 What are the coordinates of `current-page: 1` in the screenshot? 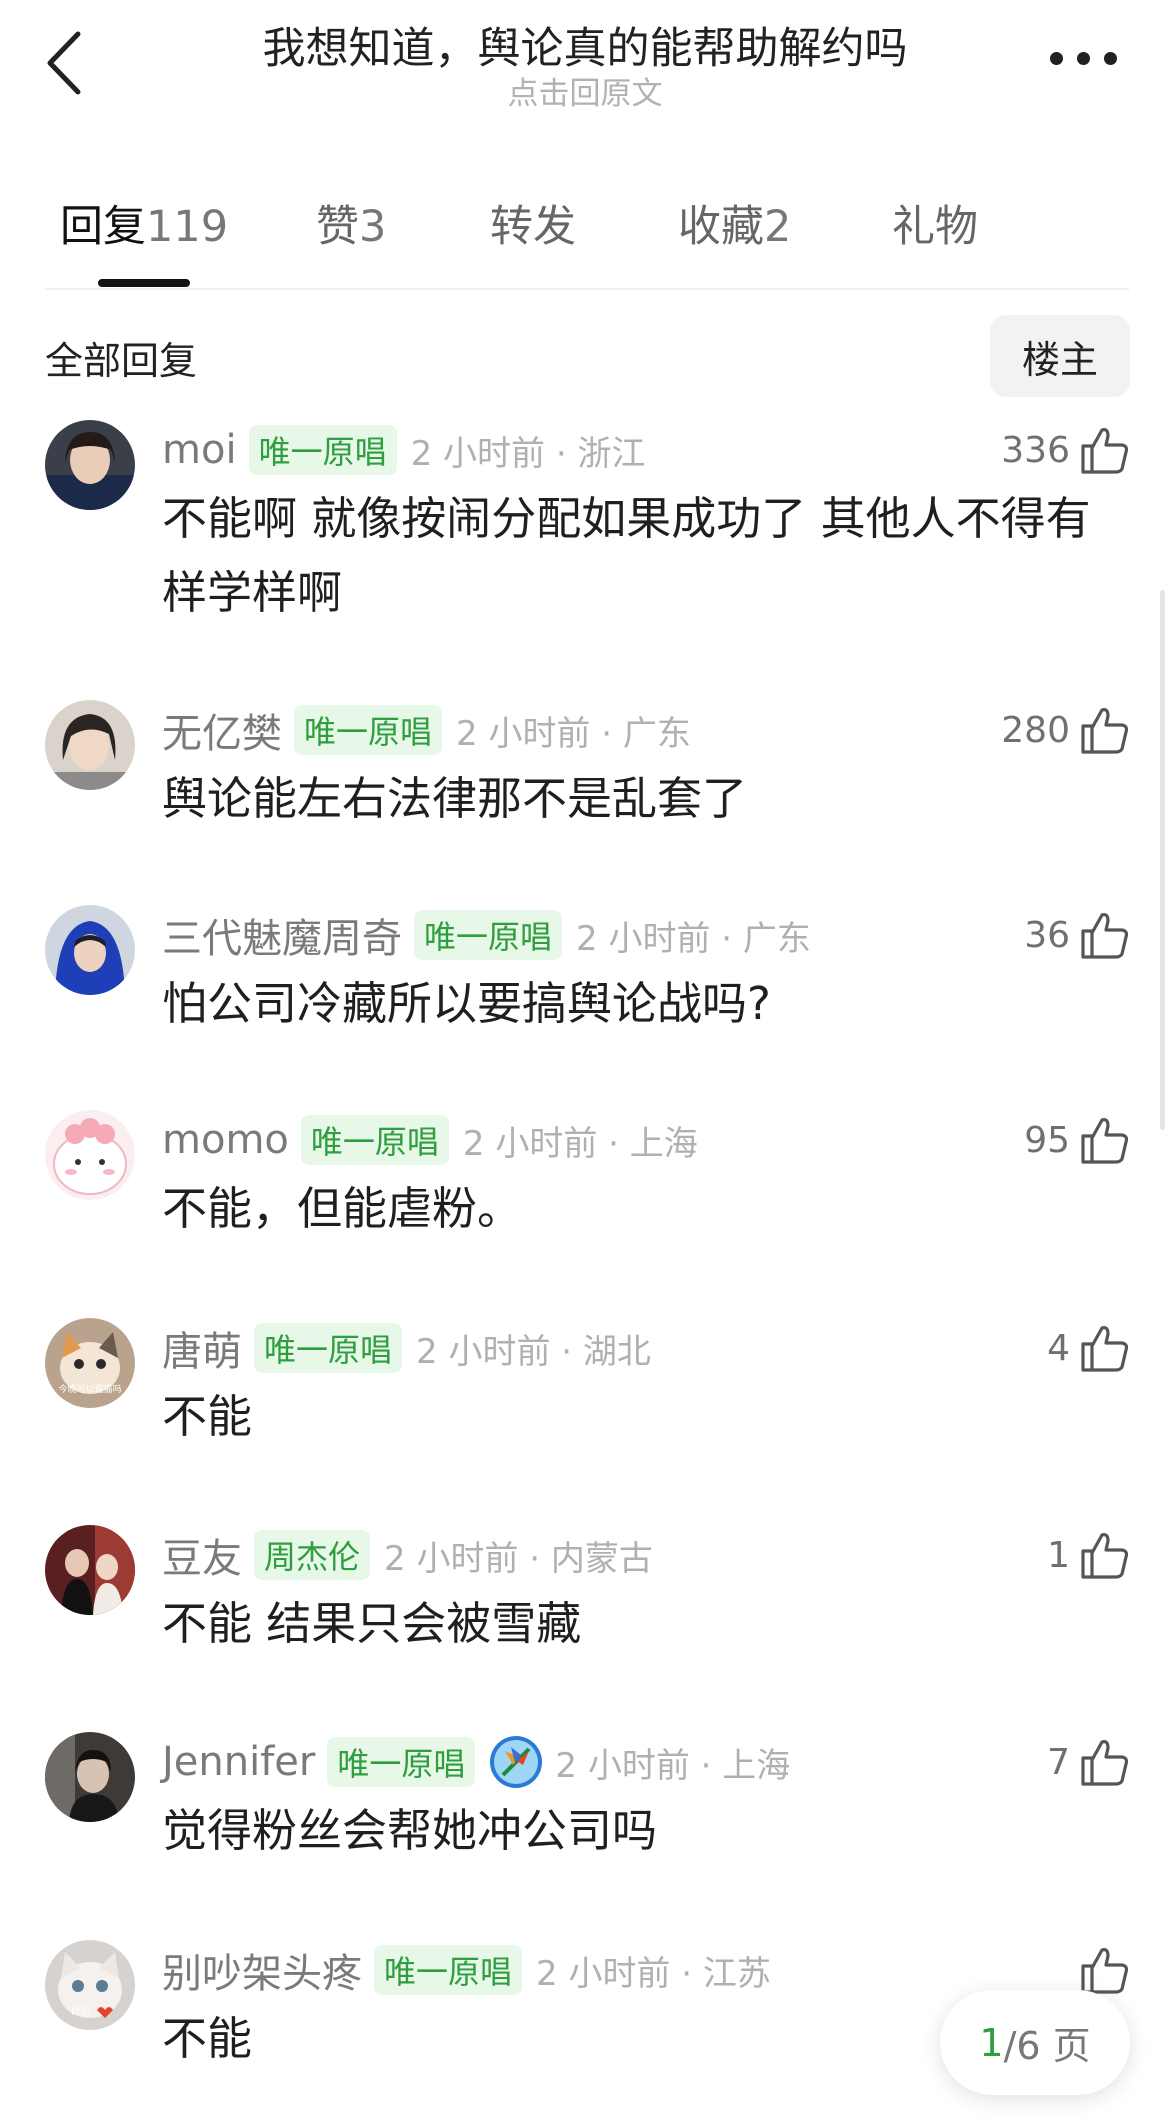 It's located at (991, 2042).